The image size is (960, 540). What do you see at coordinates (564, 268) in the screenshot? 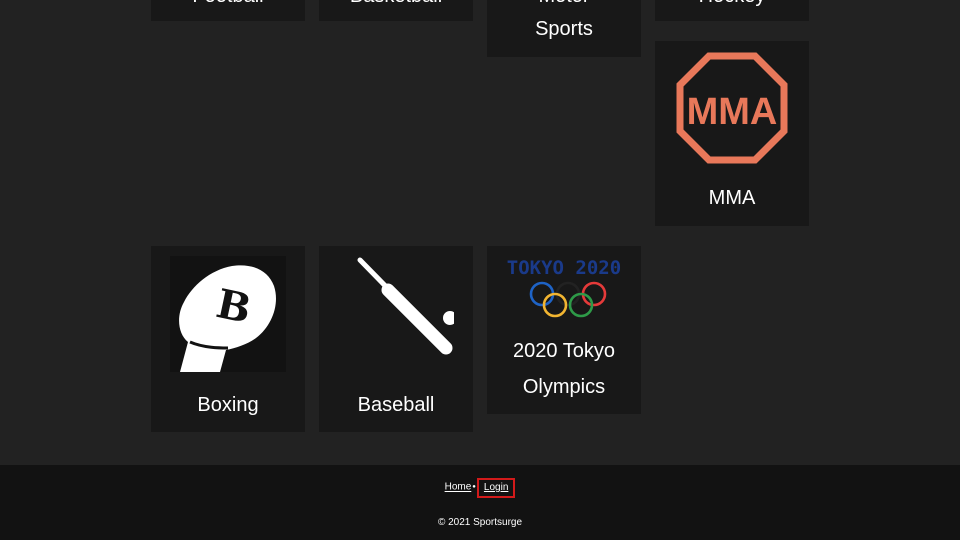
I see `tokyo-icon-text: TOKYO 2020` at bounding box center [564, 268].